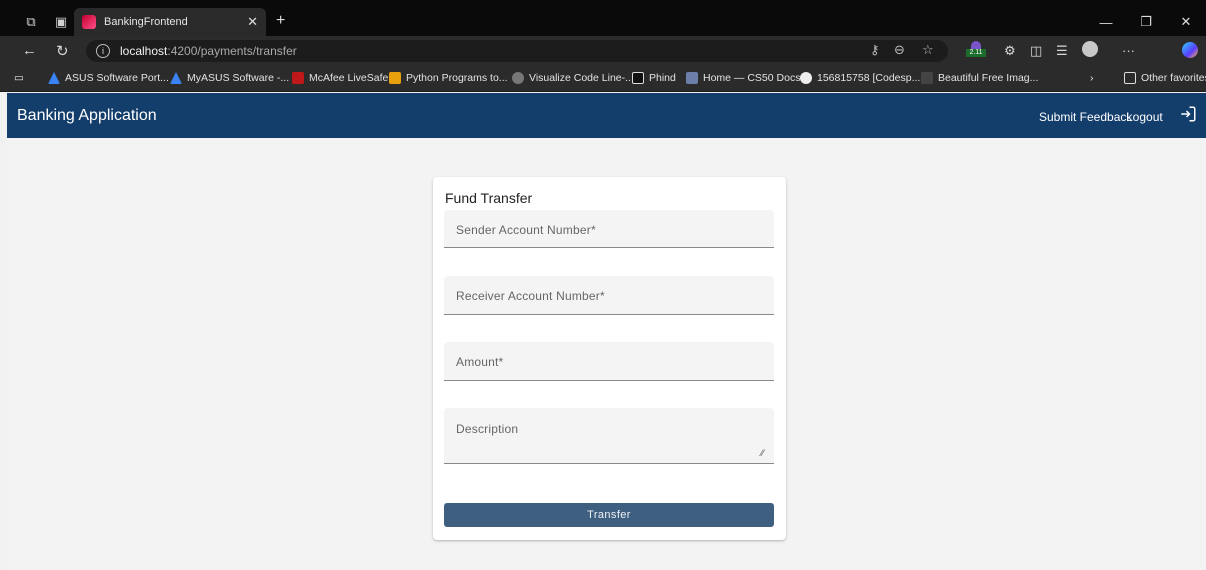 The image size is (1206, 570). What do you see at coordinates (489, 198) in the screenshot?
I see `form-title: Fund Transfer` at bounding box center [489, 198].